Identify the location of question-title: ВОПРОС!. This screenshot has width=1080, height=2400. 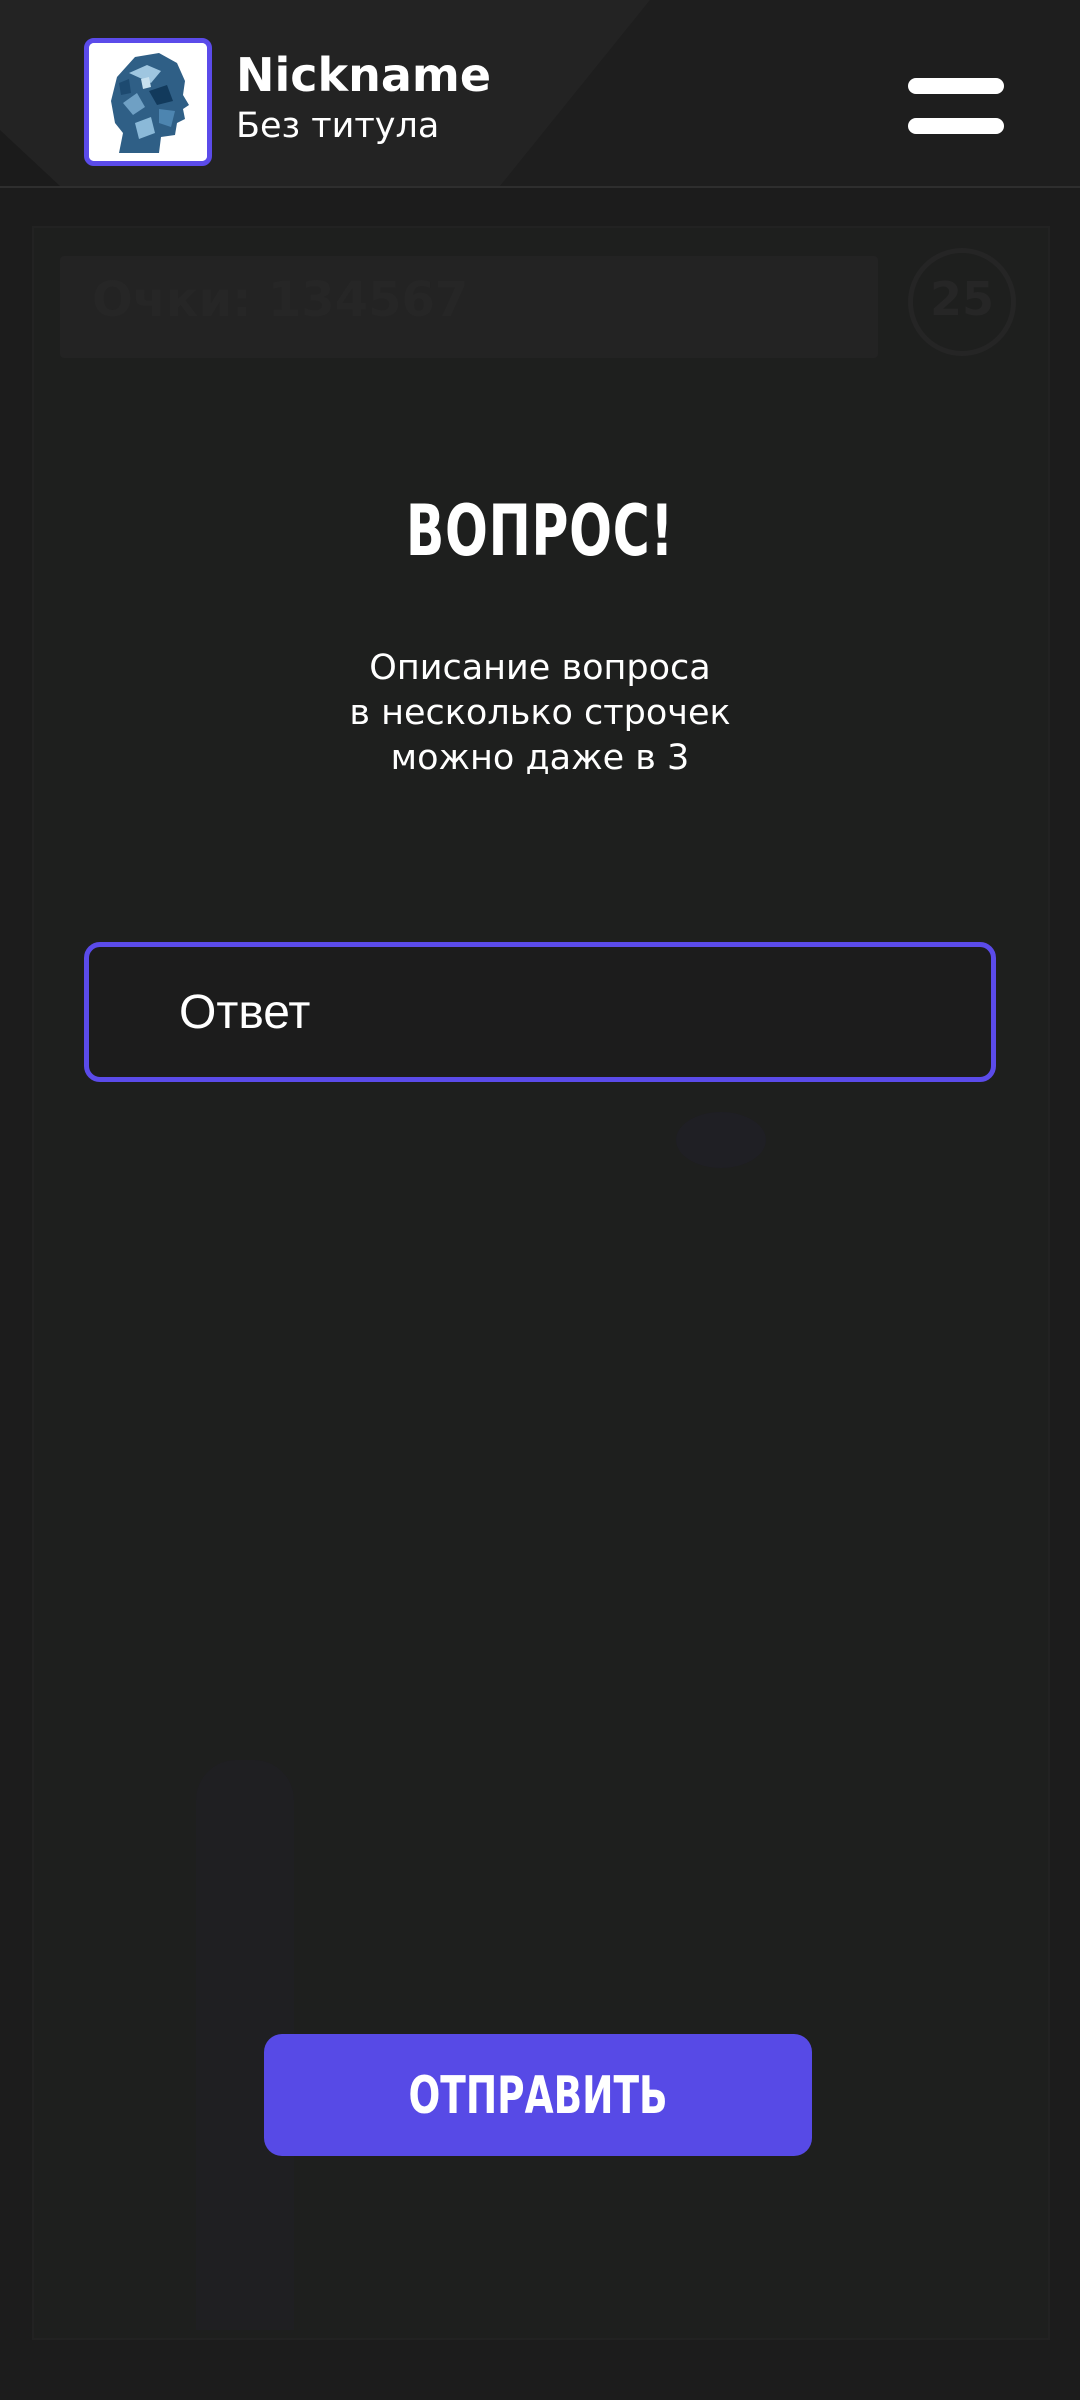
(540, 531).